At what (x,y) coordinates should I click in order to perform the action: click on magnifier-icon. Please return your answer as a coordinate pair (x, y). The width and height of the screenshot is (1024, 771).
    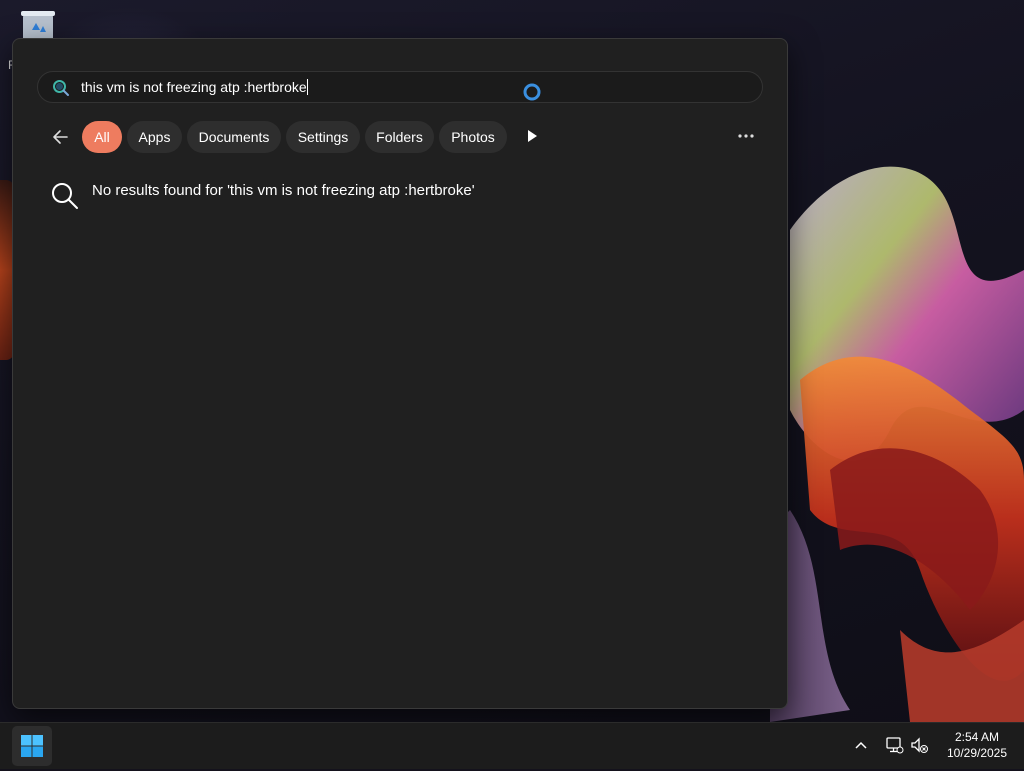
    Looking at the image, I should click on (65, 196).